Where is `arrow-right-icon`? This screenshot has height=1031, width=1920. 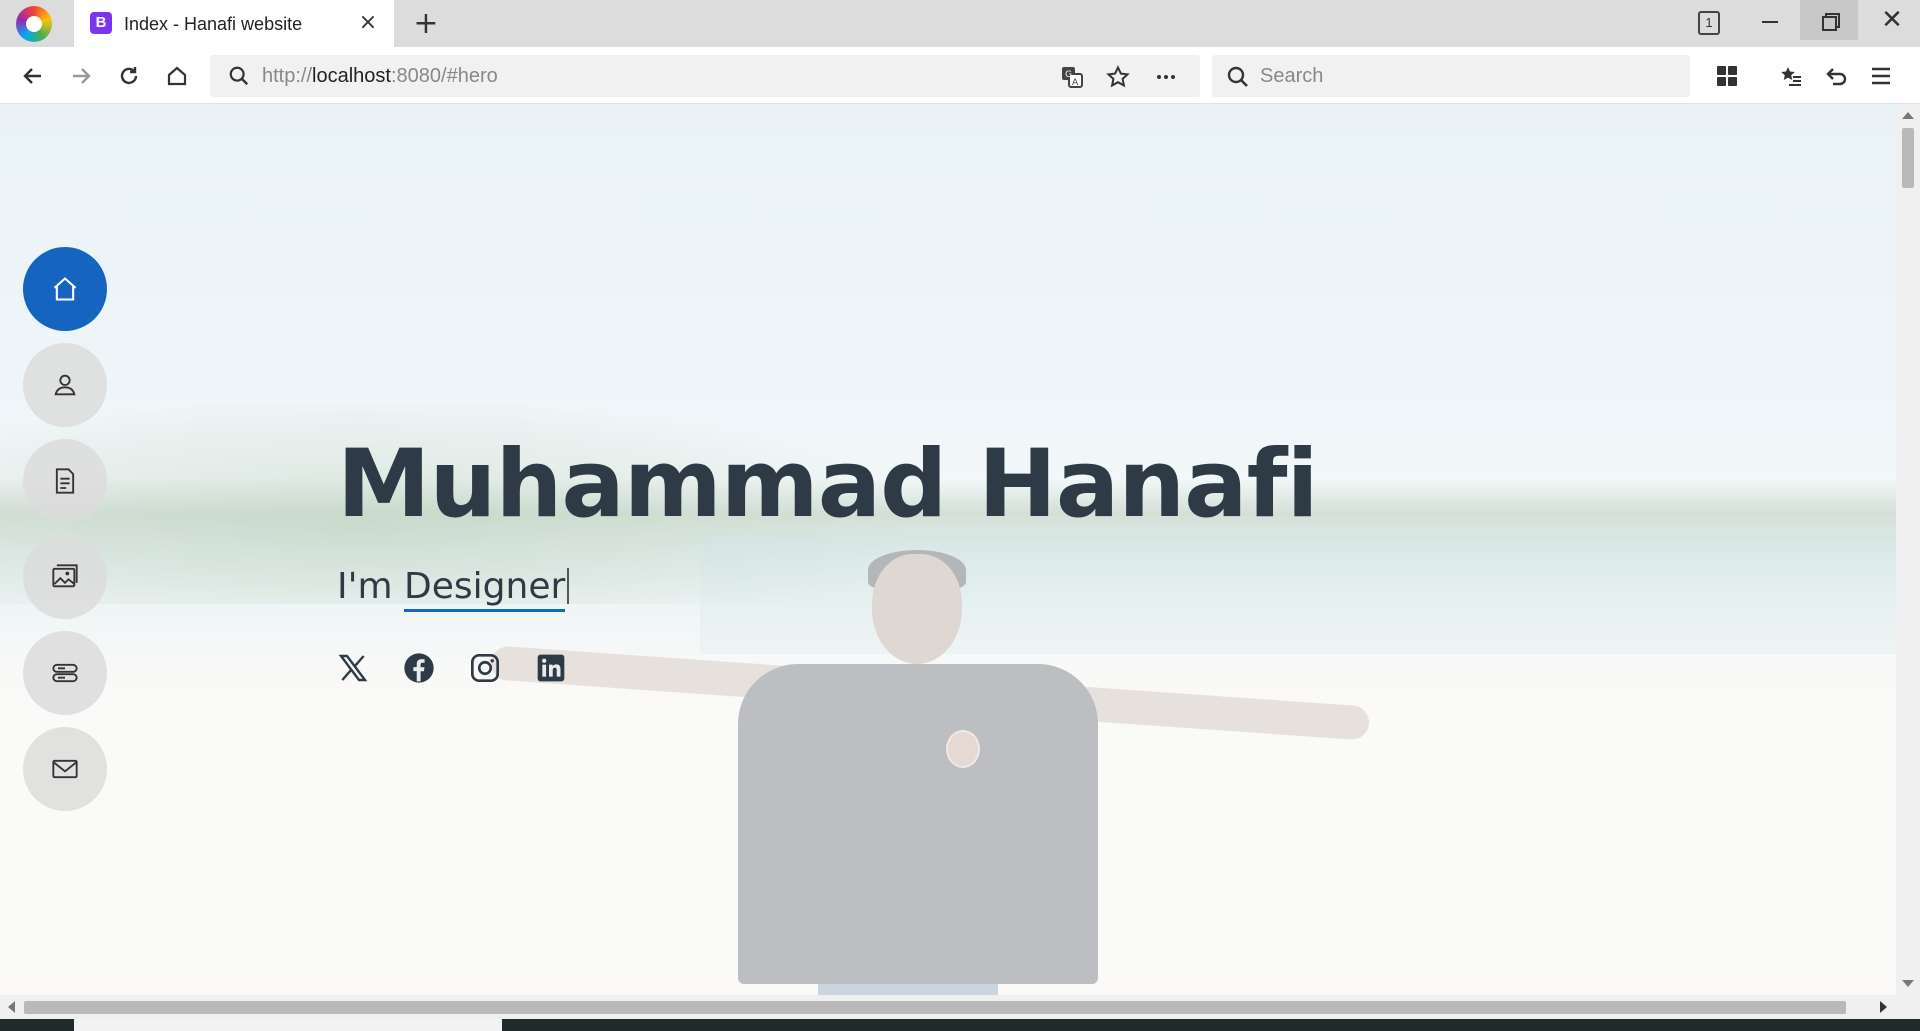
arrow-right-icon is located at coordinates (82, 76).